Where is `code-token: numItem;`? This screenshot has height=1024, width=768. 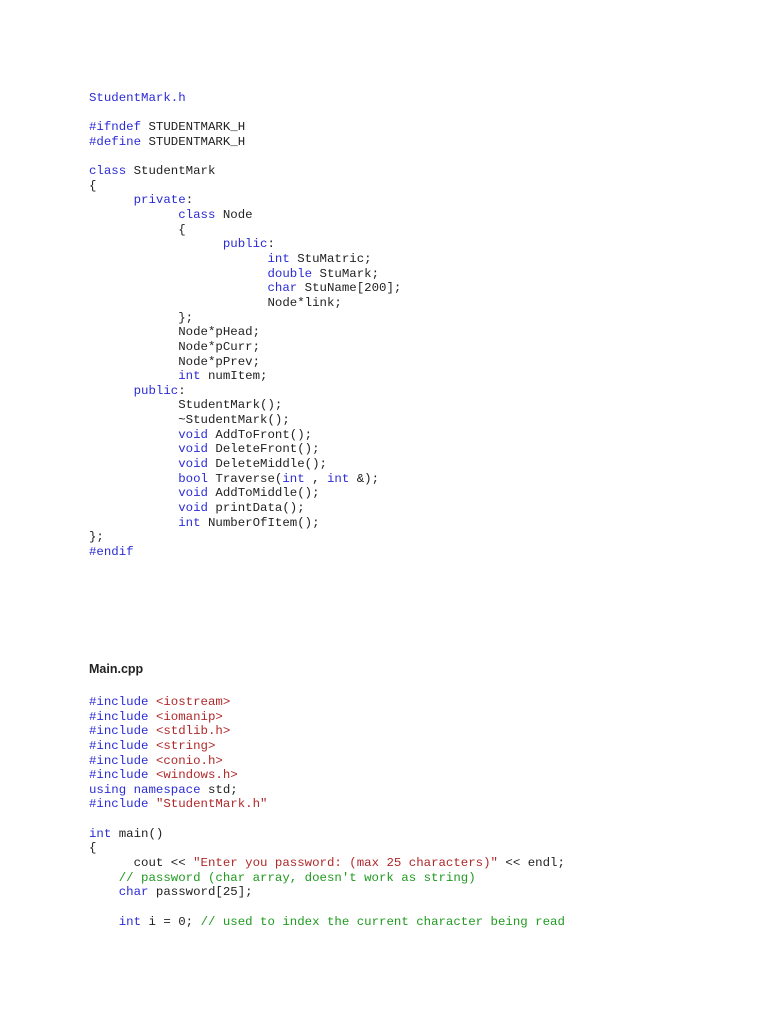
code-token: numItem; is located at coordinates (234, 376).